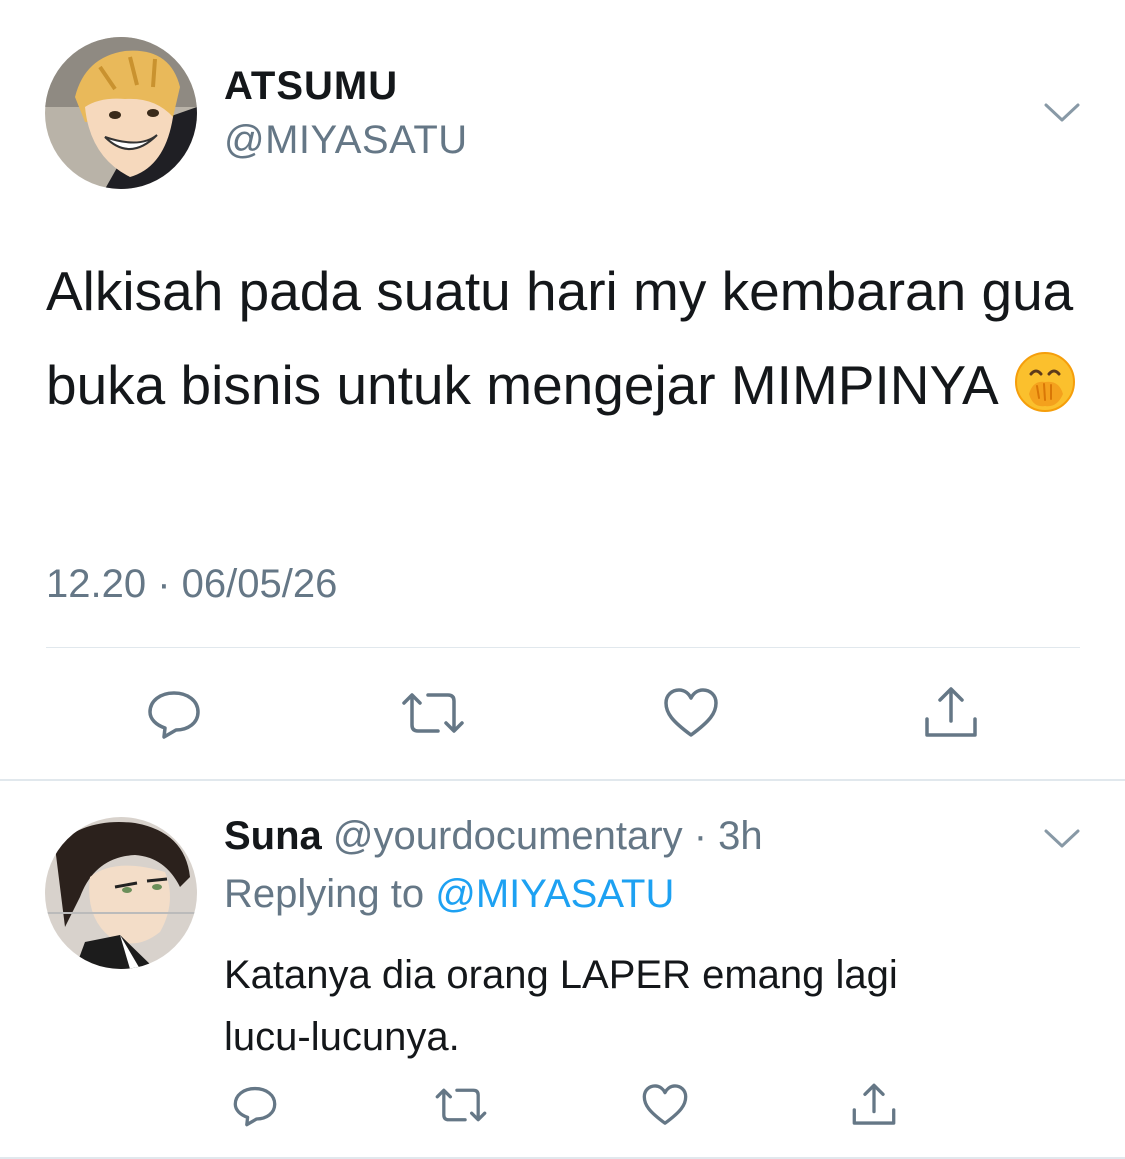 Image resolution: width=1125 pixels, height=1159 pixels. Describe the element at coordinates (508, 836) in the screenshot. I see `reply-handle: @yourdocumentary` at that location.